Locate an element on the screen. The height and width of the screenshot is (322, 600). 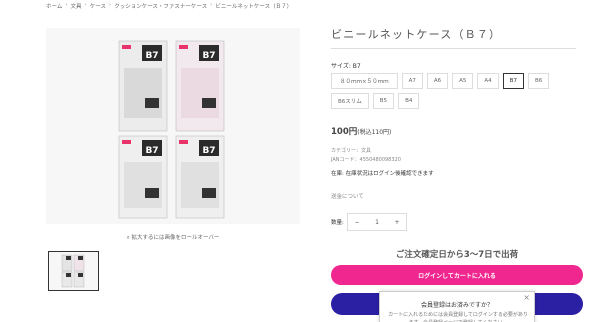
login-add-to-cart-button: ログインしてカートに入れる is located at coordinates (457, 275).